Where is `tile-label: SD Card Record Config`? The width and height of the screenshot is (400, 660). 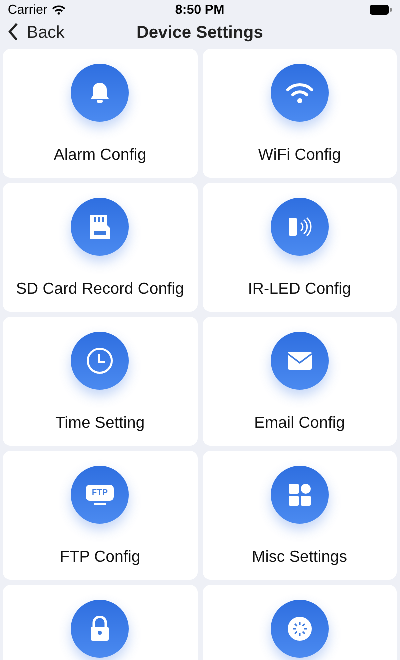
tile-label: SD Card Record Config is located at coordinates (100, 290).